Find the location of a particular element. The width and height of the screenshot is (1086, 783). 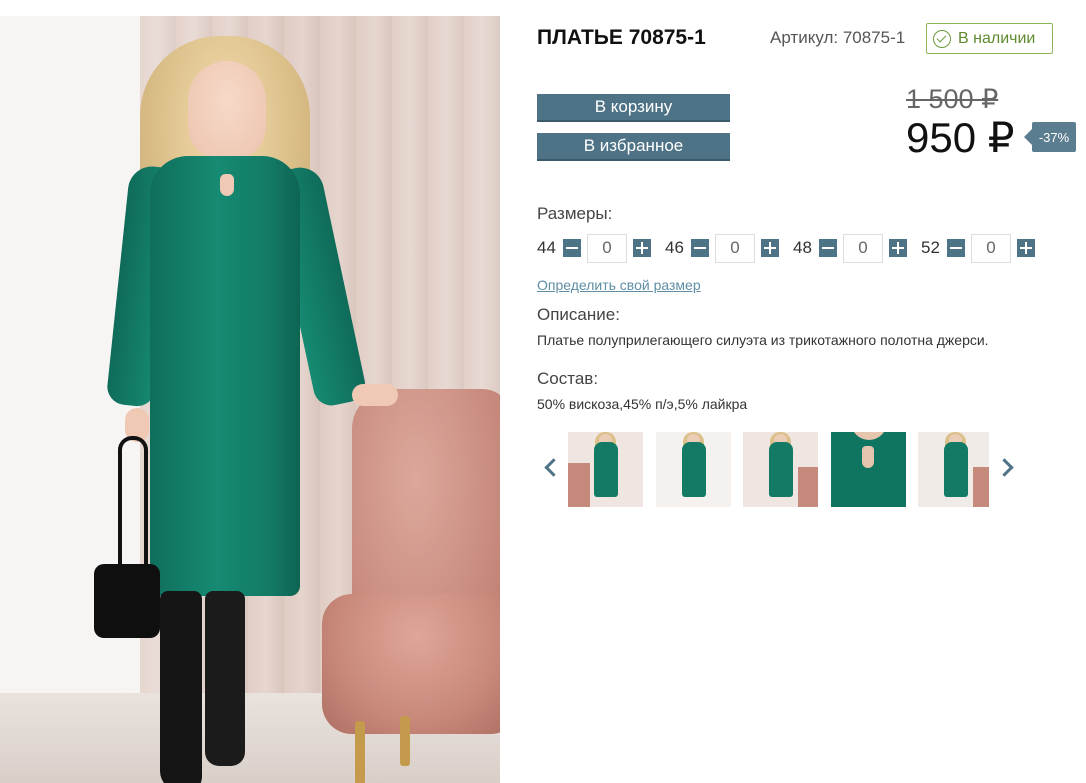

model-face is located at coordinates (227, 111).